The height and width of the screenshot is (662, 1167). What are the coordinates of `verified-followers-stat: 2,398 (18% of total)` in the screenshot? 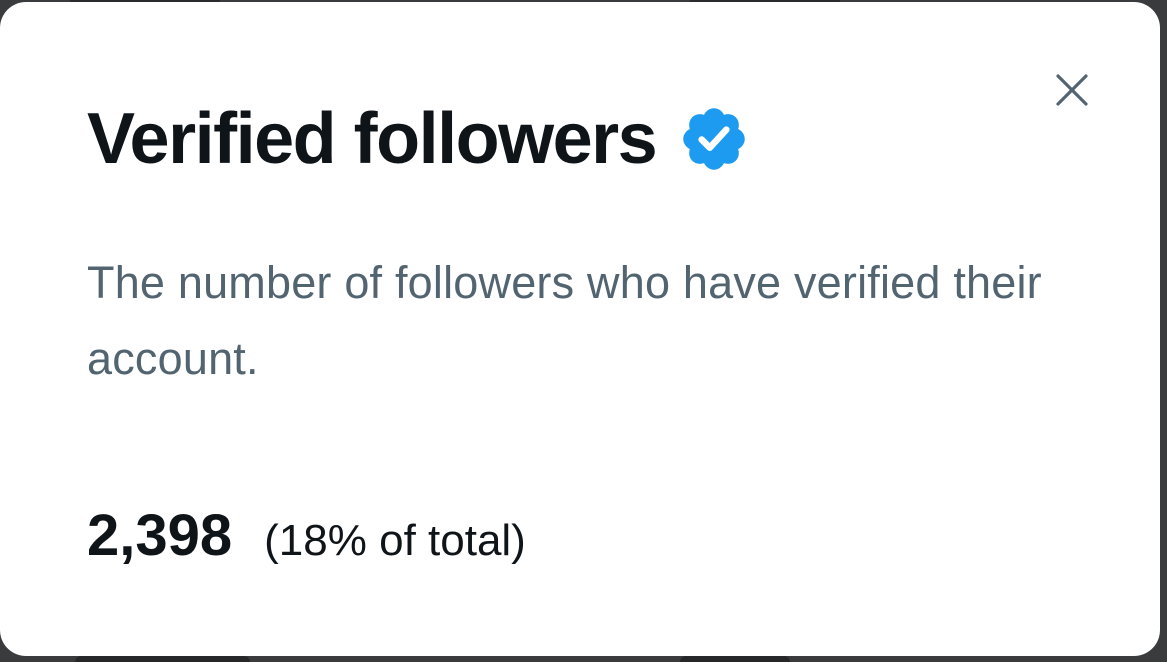 It's located at (306, 535).